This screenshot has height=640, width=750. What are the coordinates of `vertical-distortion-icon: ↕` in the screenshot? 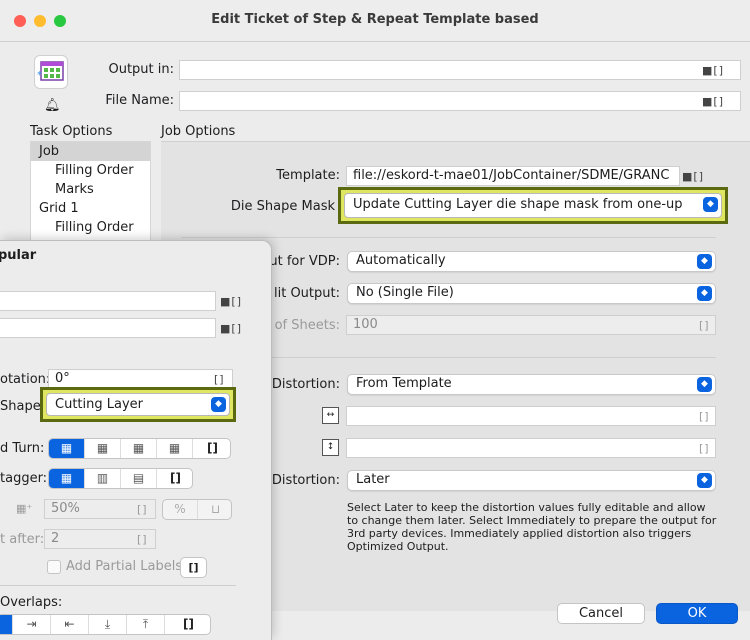 It's located at (330, 447).